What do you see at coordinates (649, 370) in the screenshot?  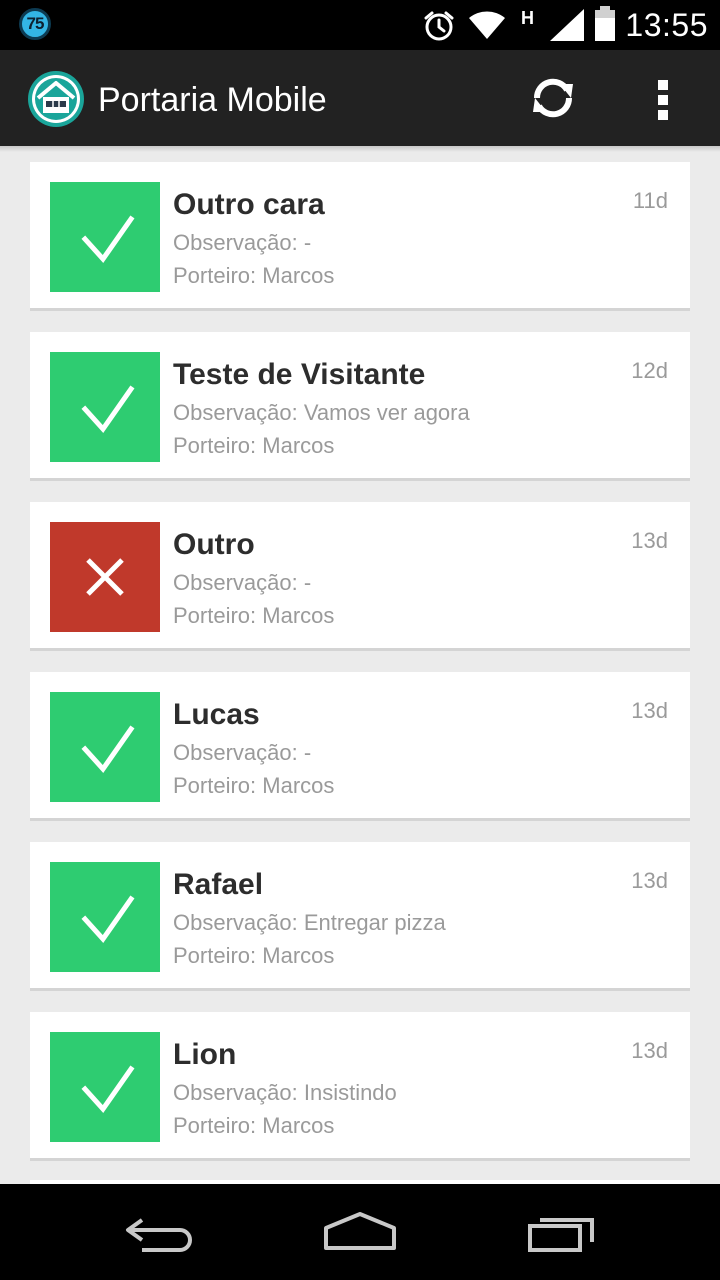 I see `visit-age: 12d` at bounding box center [649, 370].